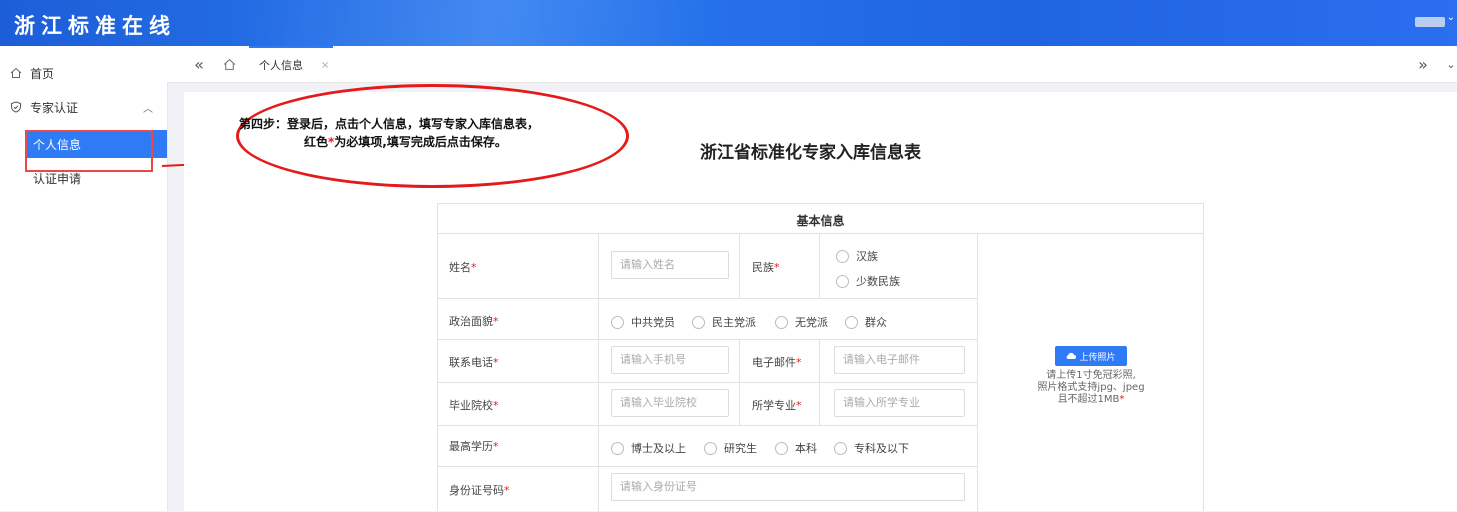 The width and height of the screenshot is (1457, 512). I want to click on sidebar-item-label: 专家认证, so click(54, 107).